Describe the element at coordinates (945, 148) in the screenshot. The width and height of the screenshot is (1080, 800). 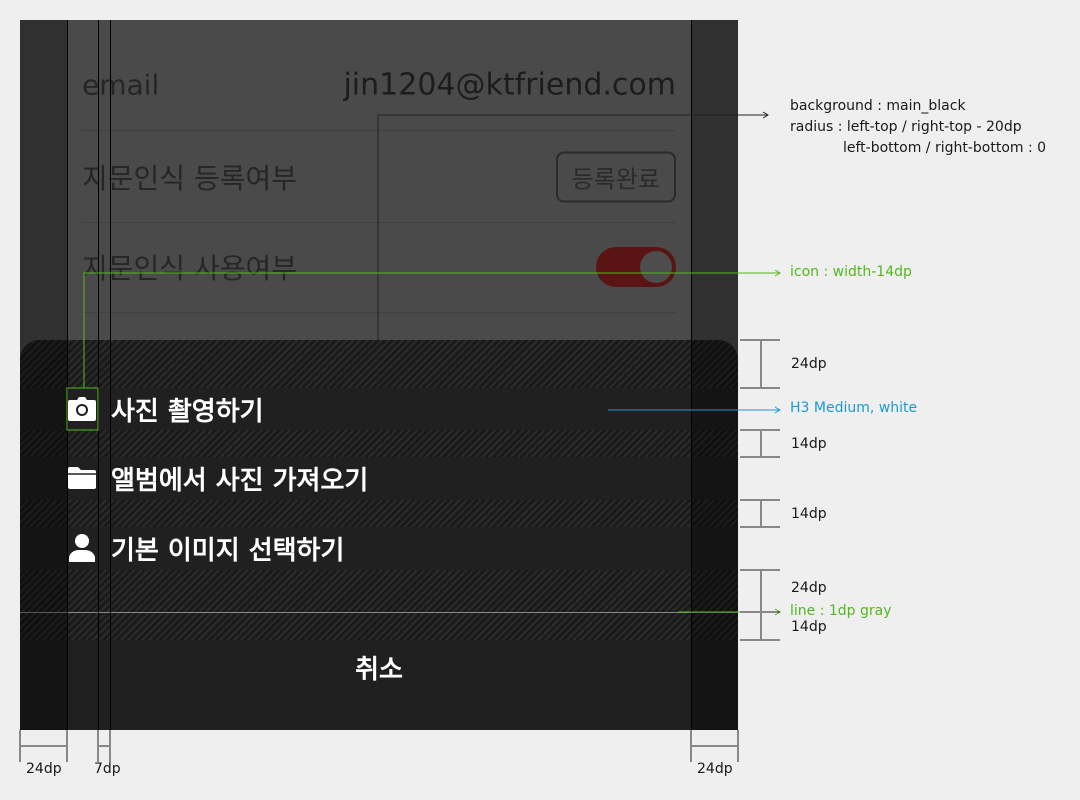
I see `radius-bottom-spec-text: left-bottom / right-bottom : 0` at that location.